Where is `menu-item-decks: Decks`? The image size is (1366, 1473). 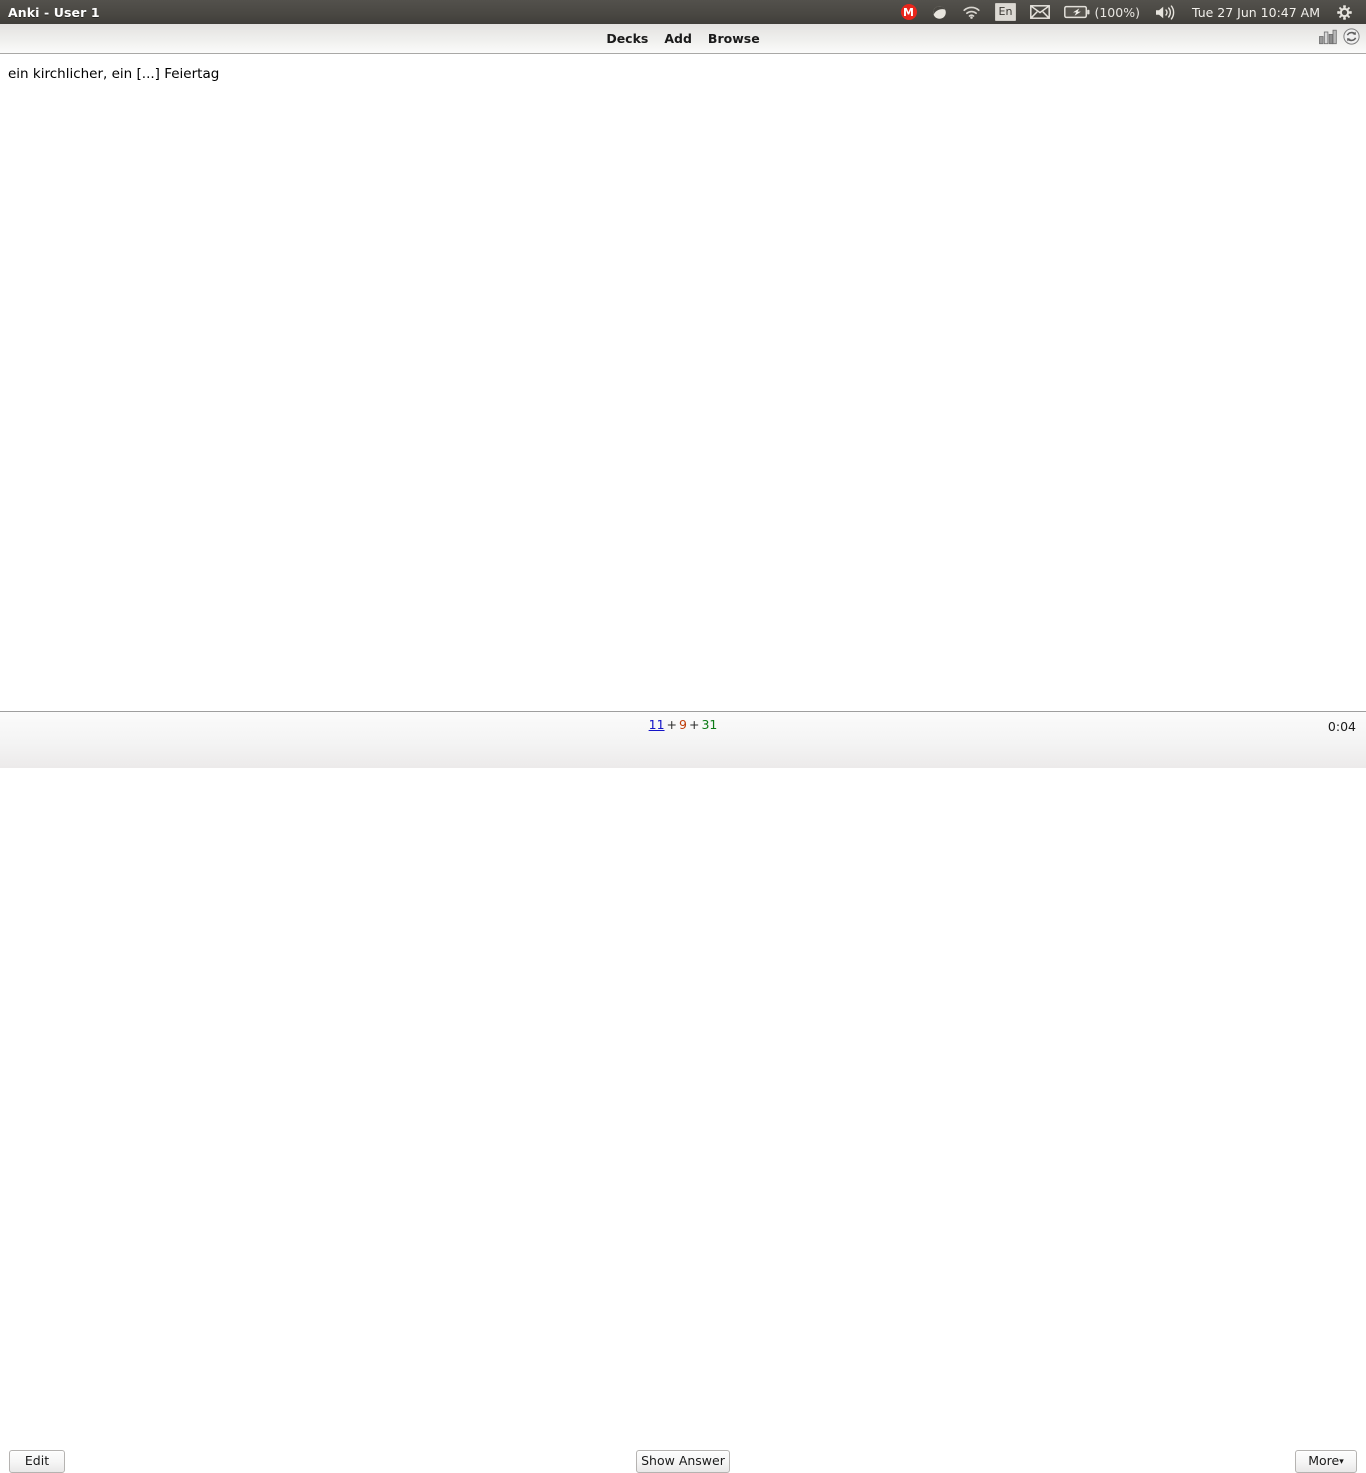 menu-item-decks: Decks is located at coordinates (627, 38).